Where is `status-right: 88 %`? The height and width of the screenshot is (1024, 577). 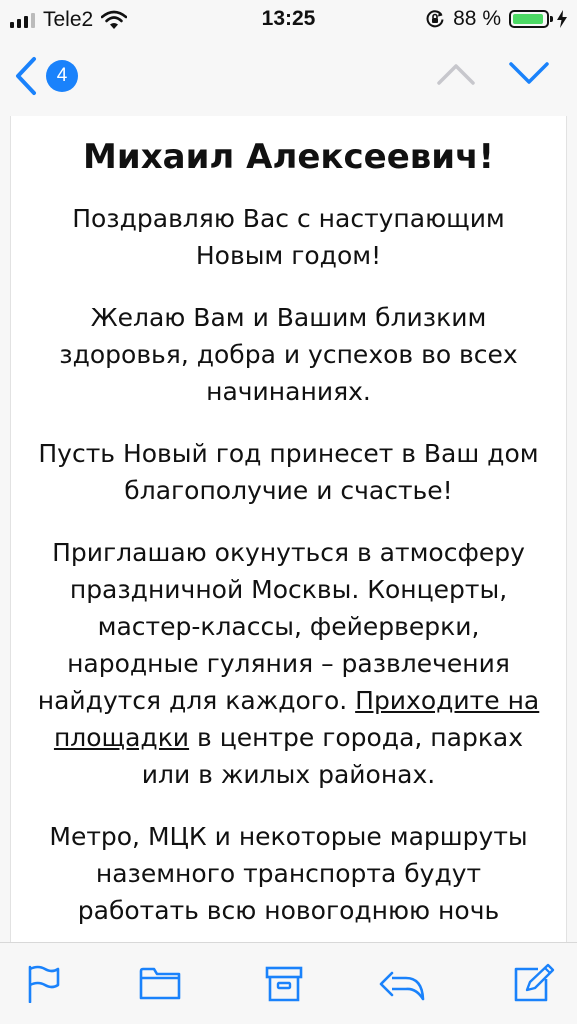
status-right: 88 % is located at coordinates (496, 19).